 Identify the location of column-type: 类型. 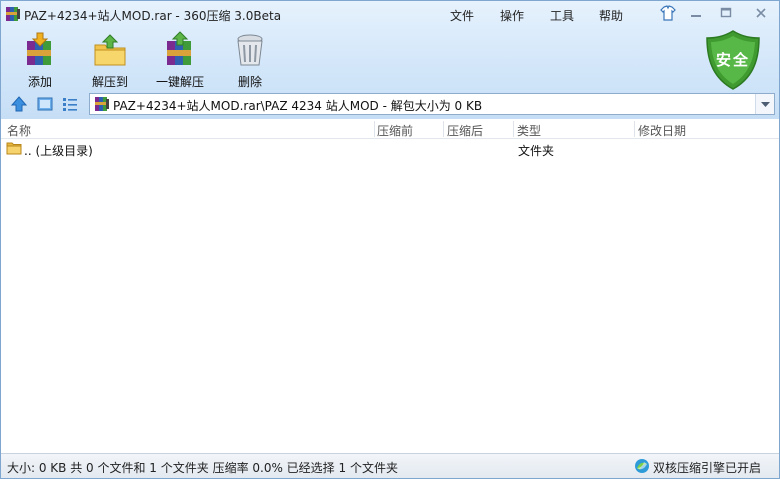
(529, 130).